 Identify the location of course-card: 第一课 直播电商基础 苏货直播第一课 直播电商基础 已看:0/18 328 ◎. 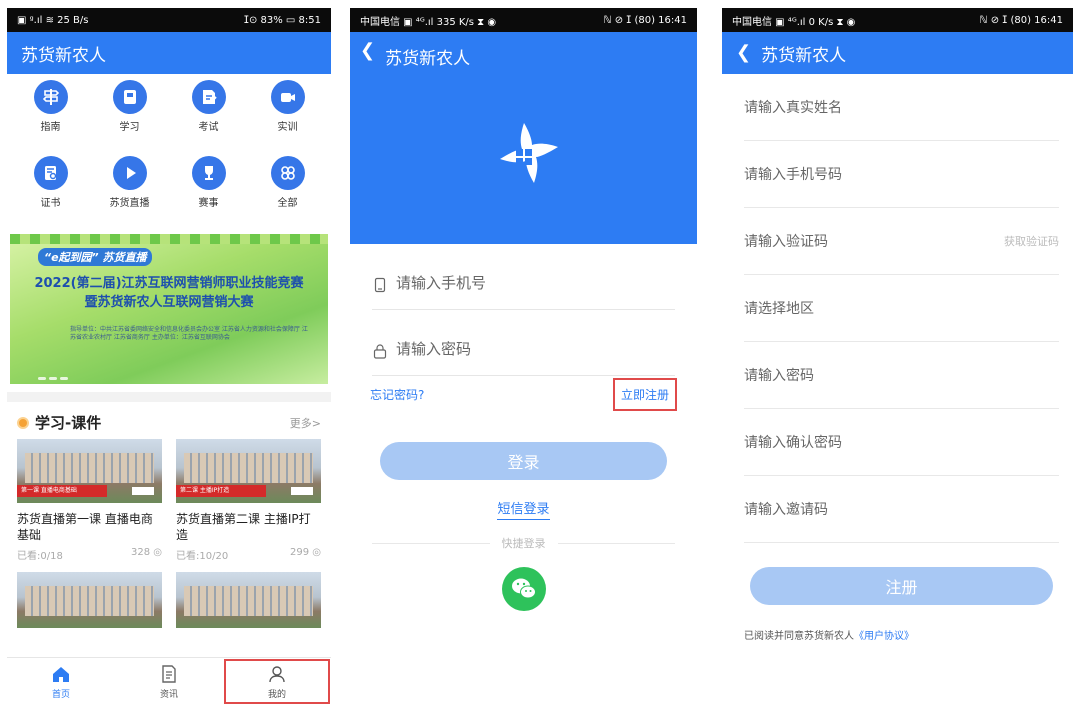
(89, 500).